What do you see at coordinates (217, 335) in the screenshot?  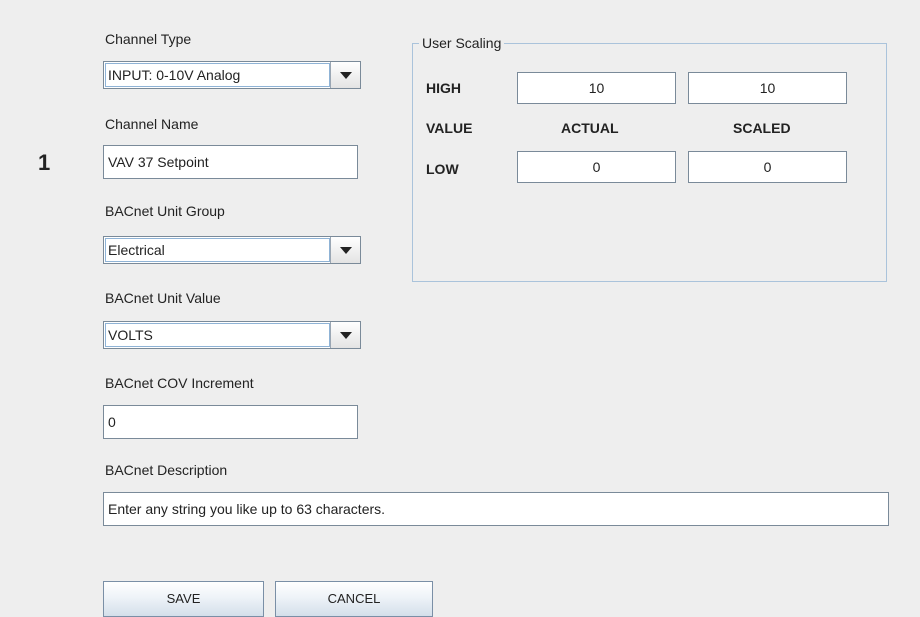 I see `unit-value-value: VOLTS` at bounding box center [217, 335].